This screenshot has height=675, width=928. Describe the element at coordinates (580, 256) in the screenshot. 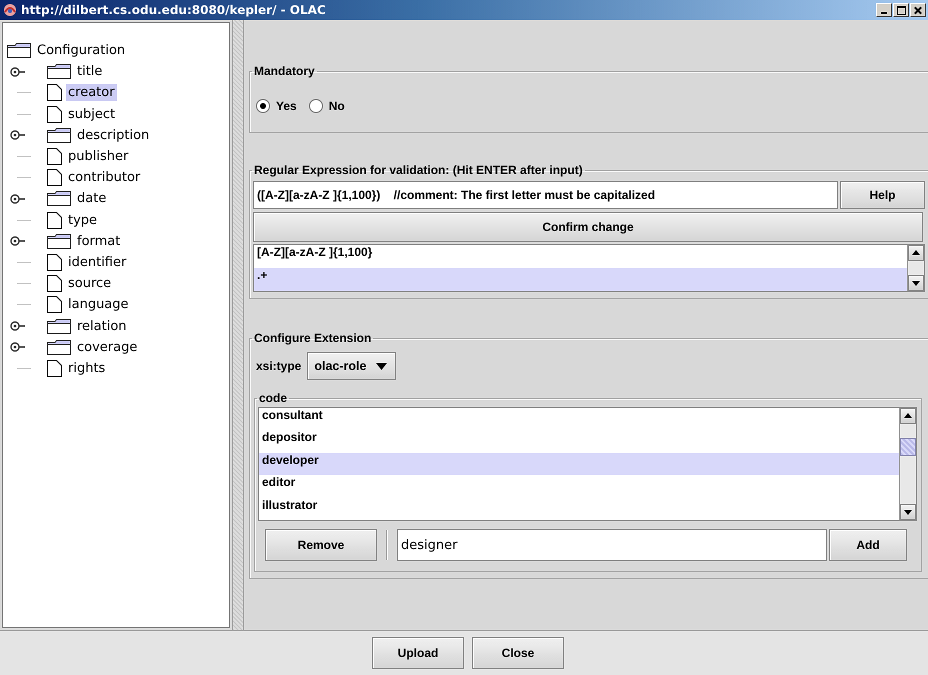

I see `list-item: [A-Z][a-zA-Z ]{1,100}` at that location.